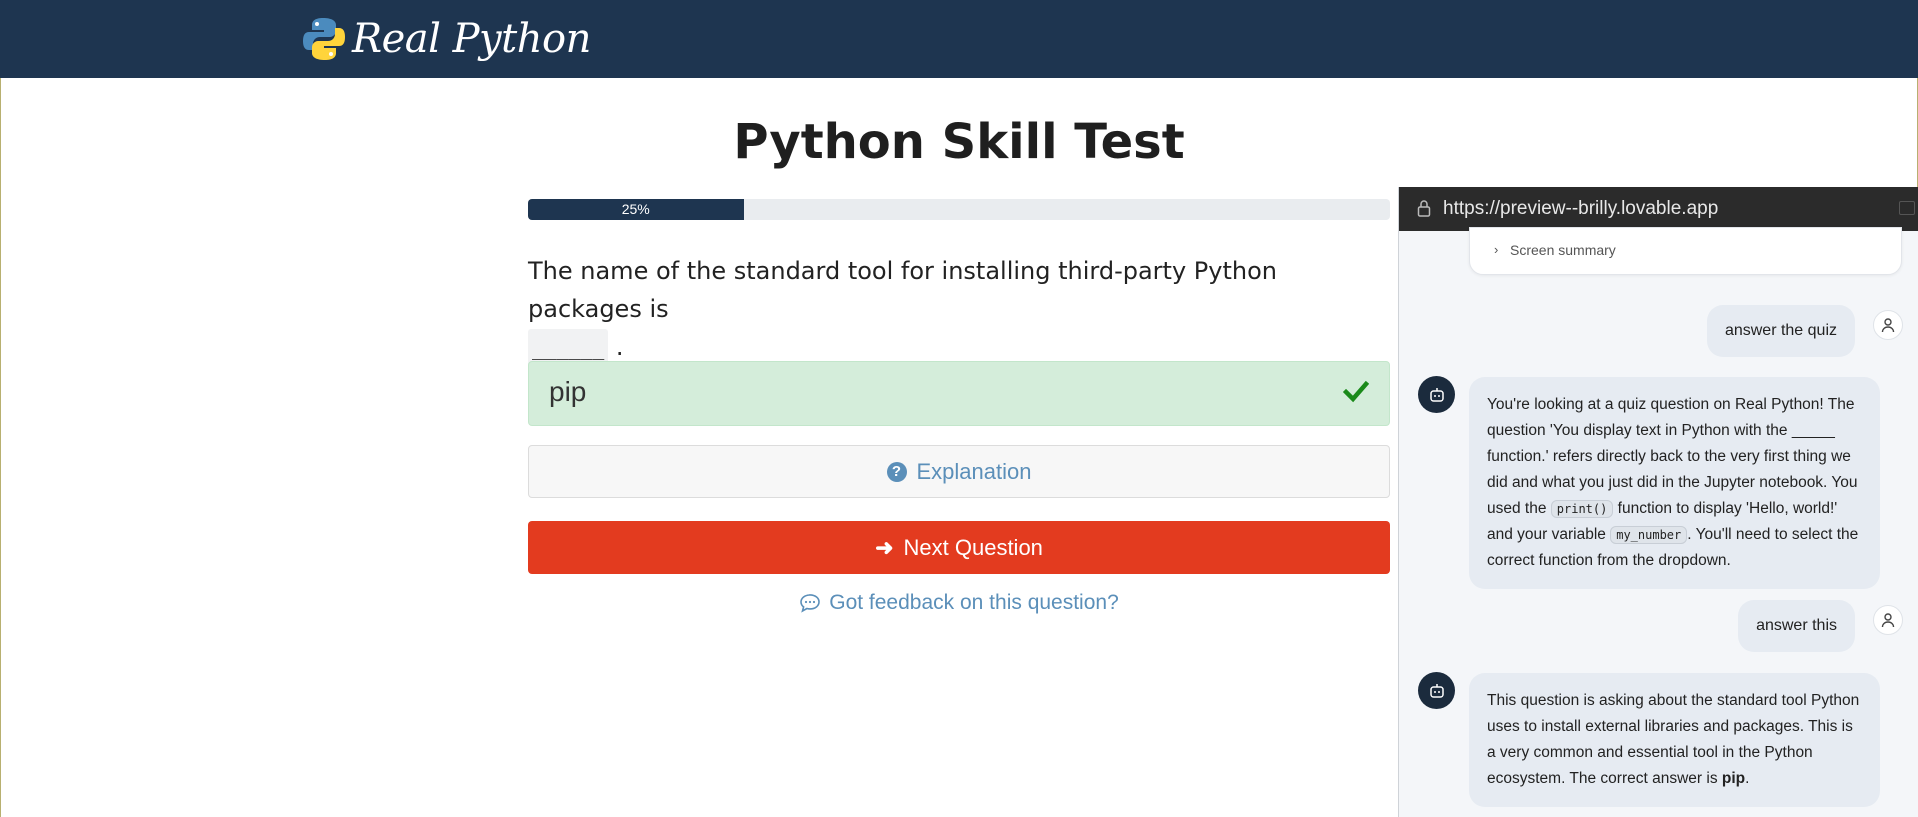 The image size is (1918, 817). I want to click on lock-icon, so click(1424, 208).